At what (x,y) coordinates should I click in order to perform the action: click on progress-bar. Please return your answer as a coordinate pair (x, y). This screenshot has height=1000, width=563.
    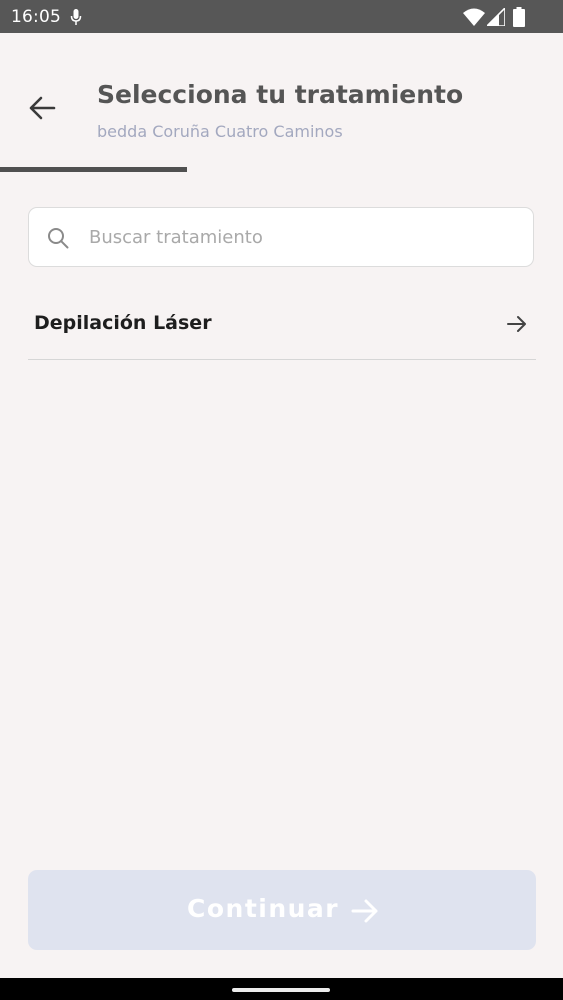
    Looking at the image, I should click on (281, 169).